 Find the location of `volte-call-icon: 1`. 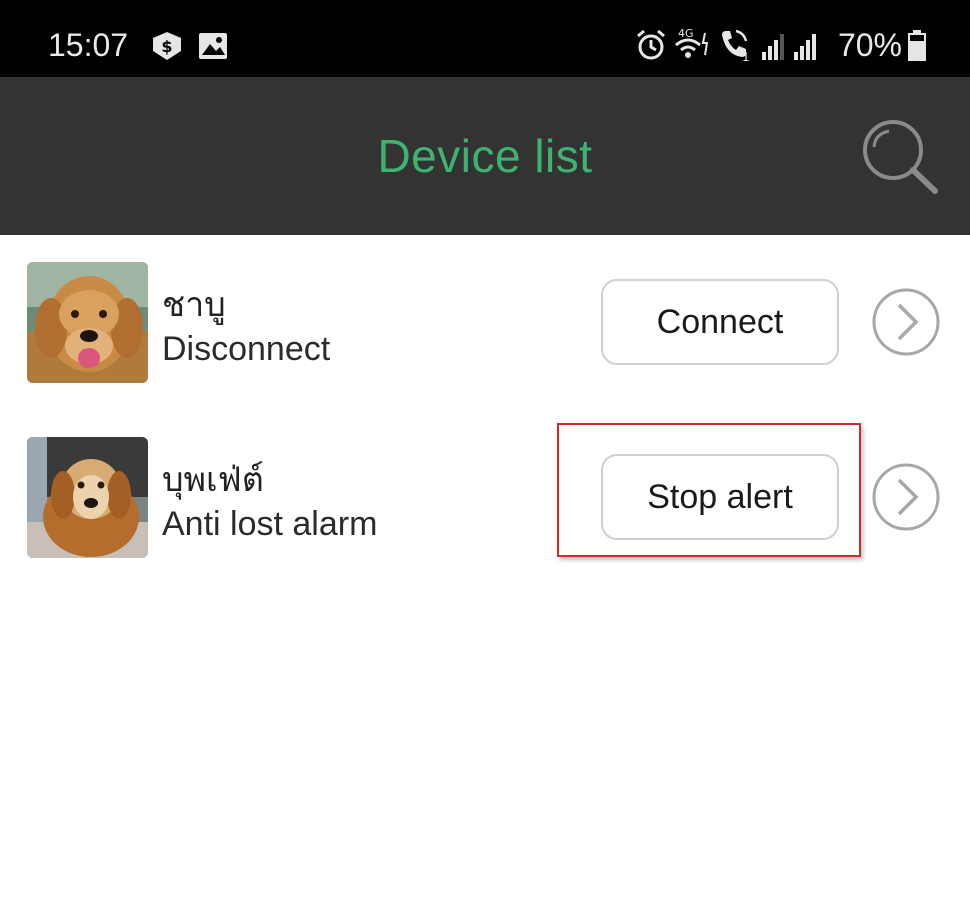

volte-call-icon: 1 is located at coordinates (735, 46).